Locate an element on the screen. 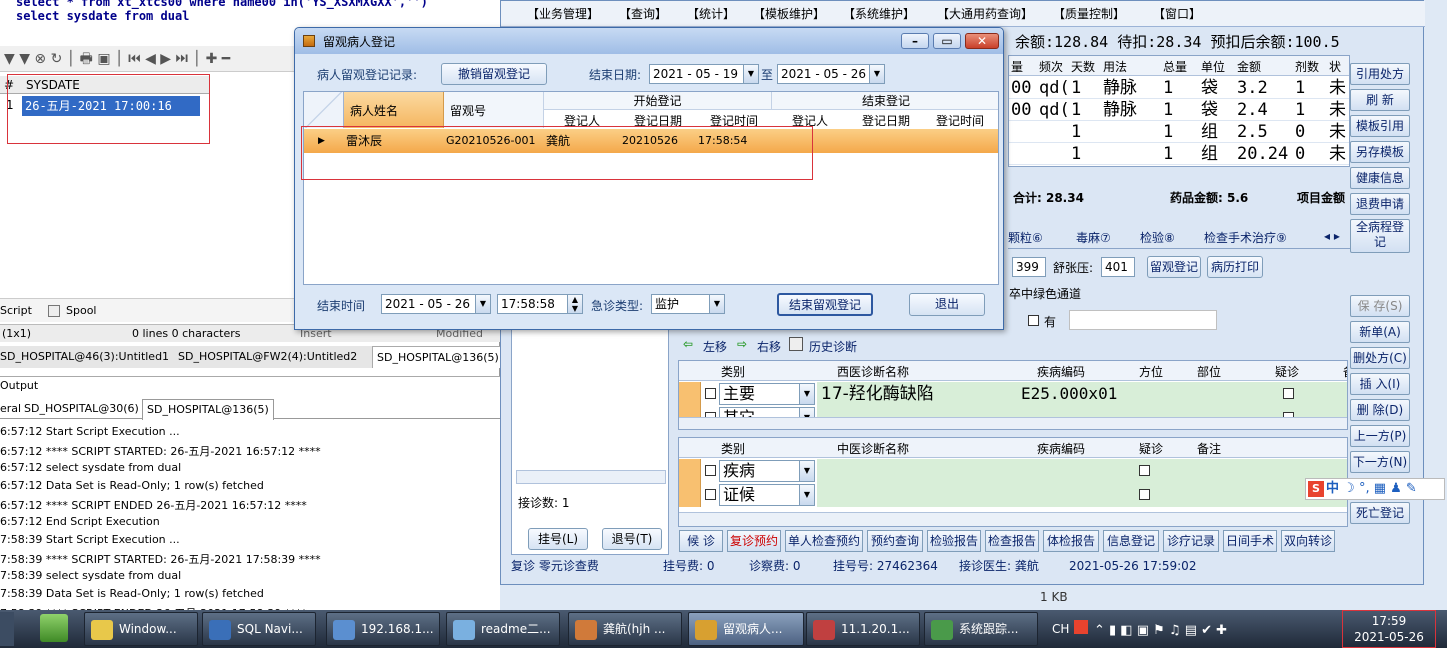  side-button: 全病程登记 is located at coordinates (1380, 236).